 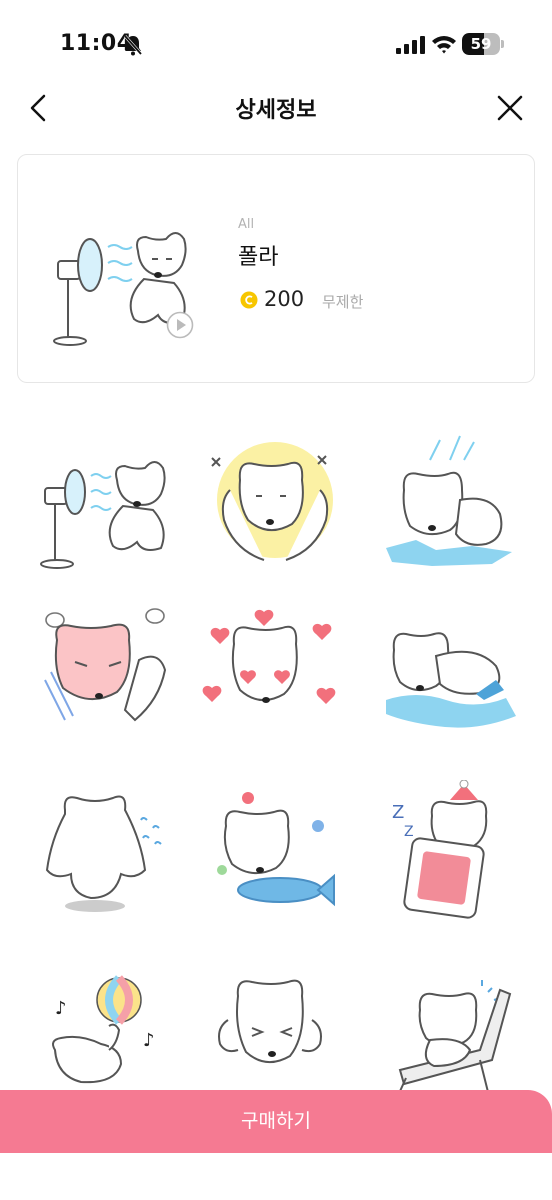 I want to click on status-bar: 11:04 59, so click(x=276, y=44).